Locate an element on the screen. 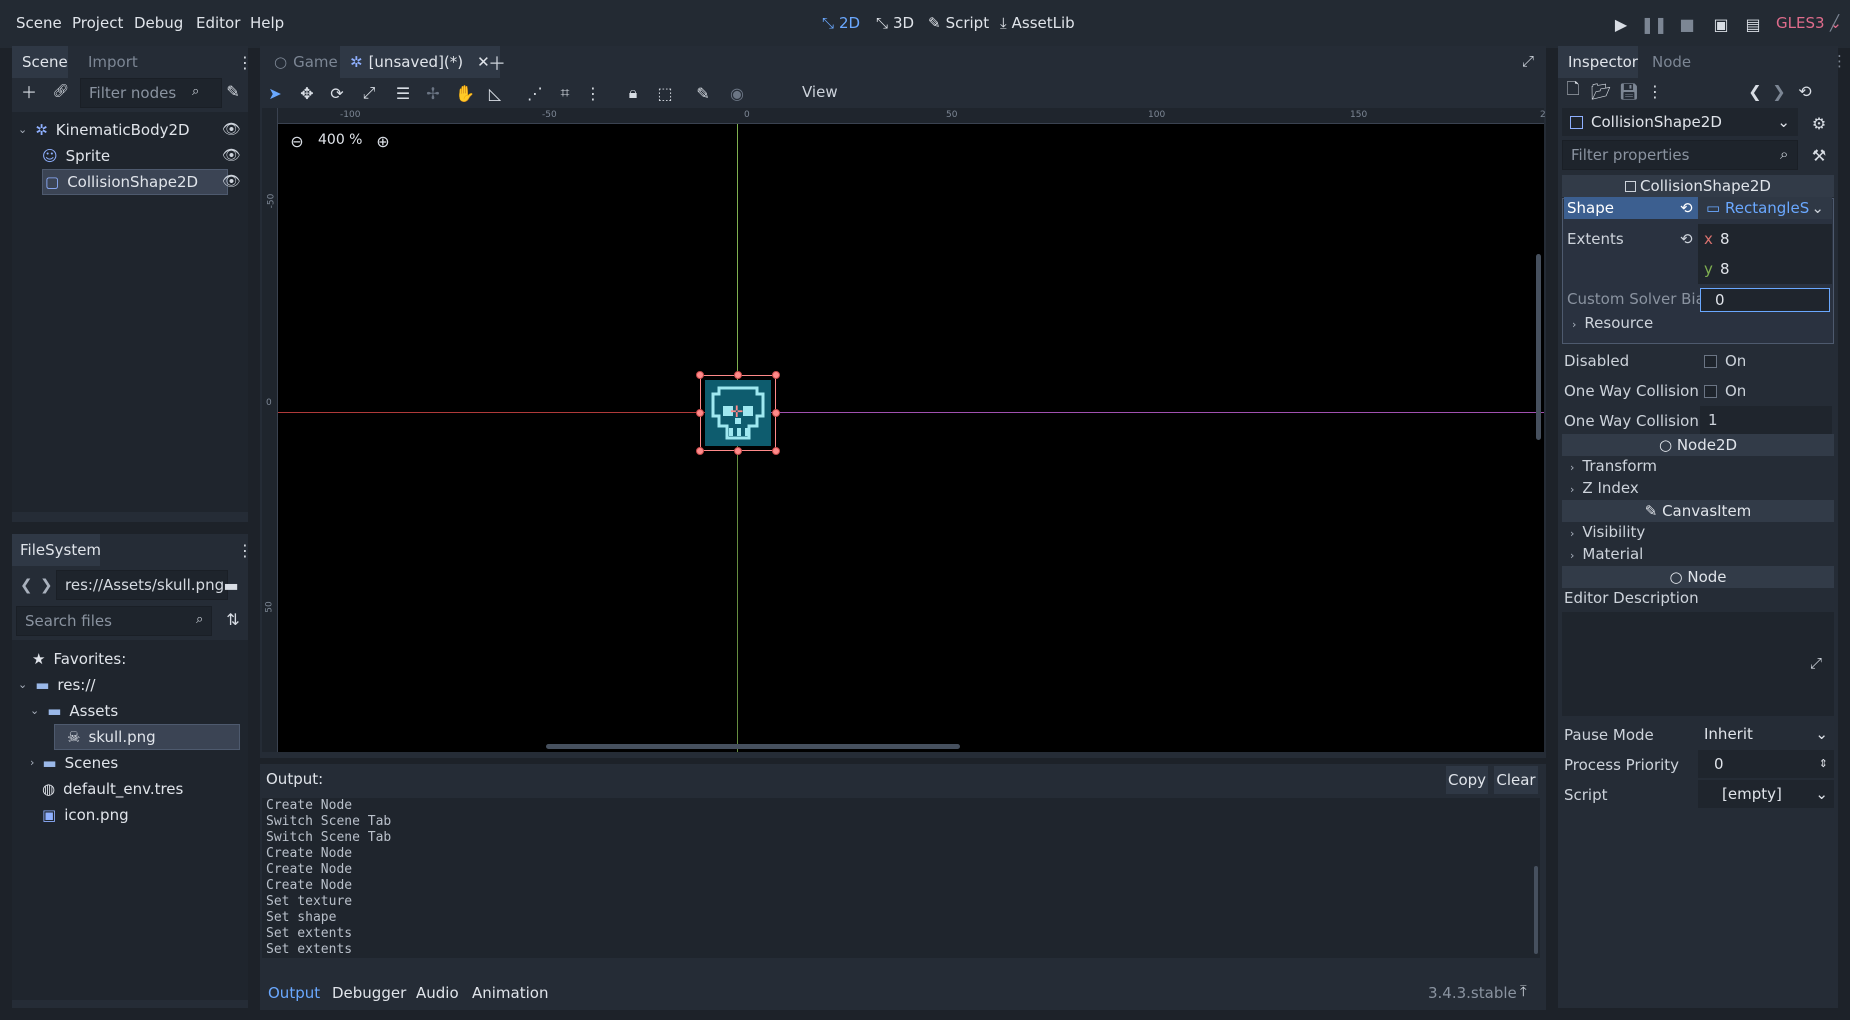  default-env-file: ◍ default_env.tres is located at coordinates (112, 789).